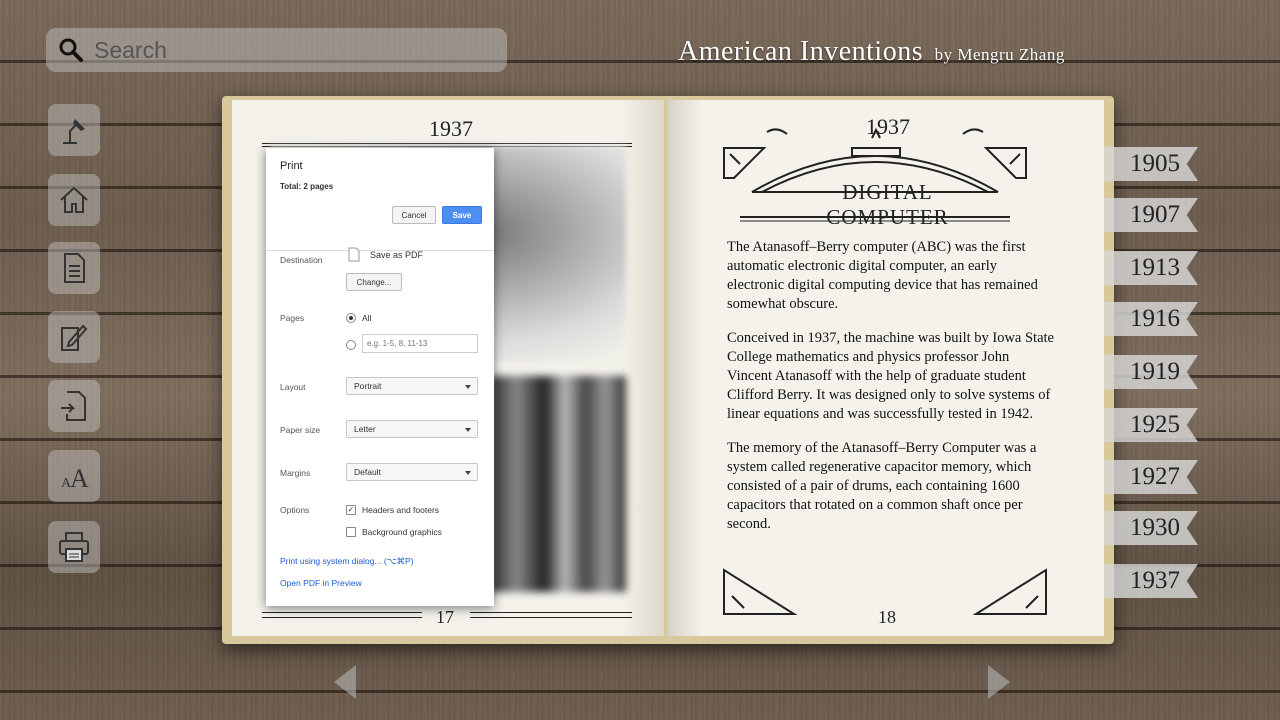  I want to click on year-tab-1916: 1916, so click(1151, 319).